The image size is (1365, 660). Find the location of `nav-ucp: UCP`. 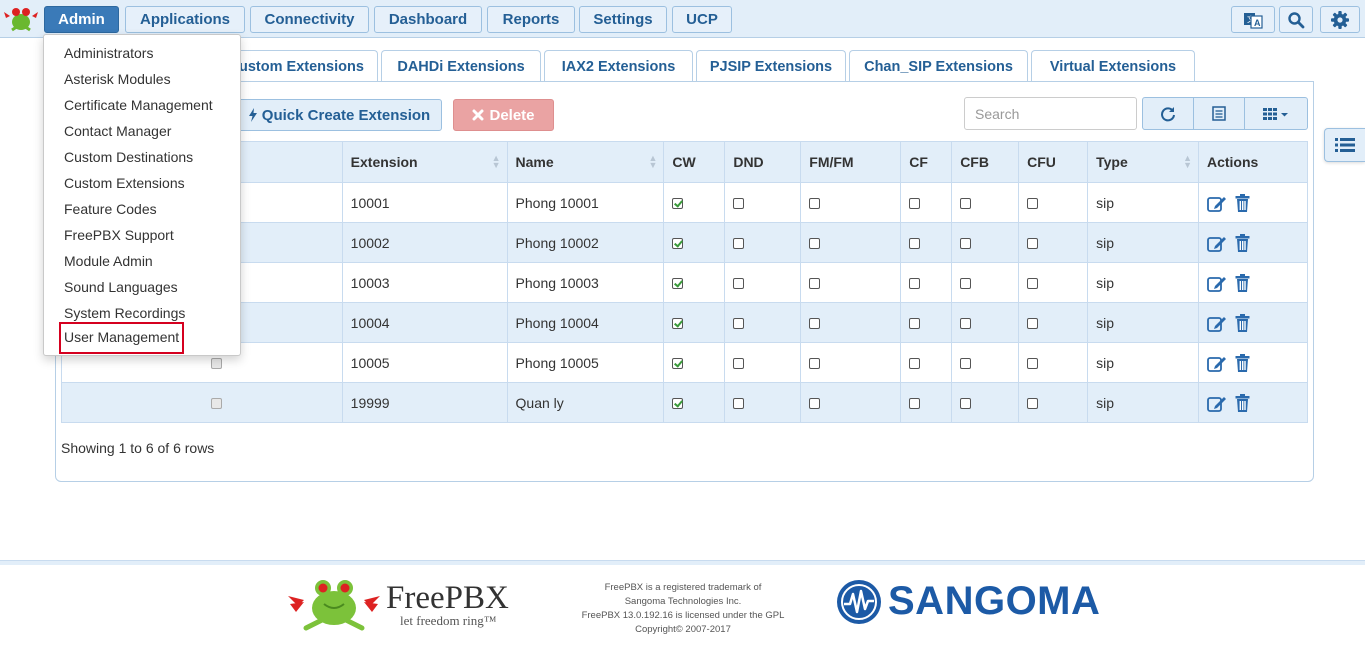

nav-ucp: UCP is located at coordinates (702, 19).